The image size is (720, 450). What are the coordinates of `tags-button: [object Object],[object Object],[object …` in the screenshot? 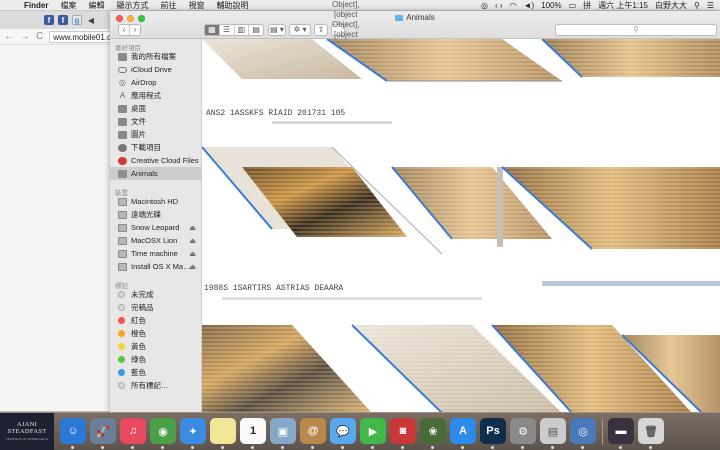 It's located at (345, 54).